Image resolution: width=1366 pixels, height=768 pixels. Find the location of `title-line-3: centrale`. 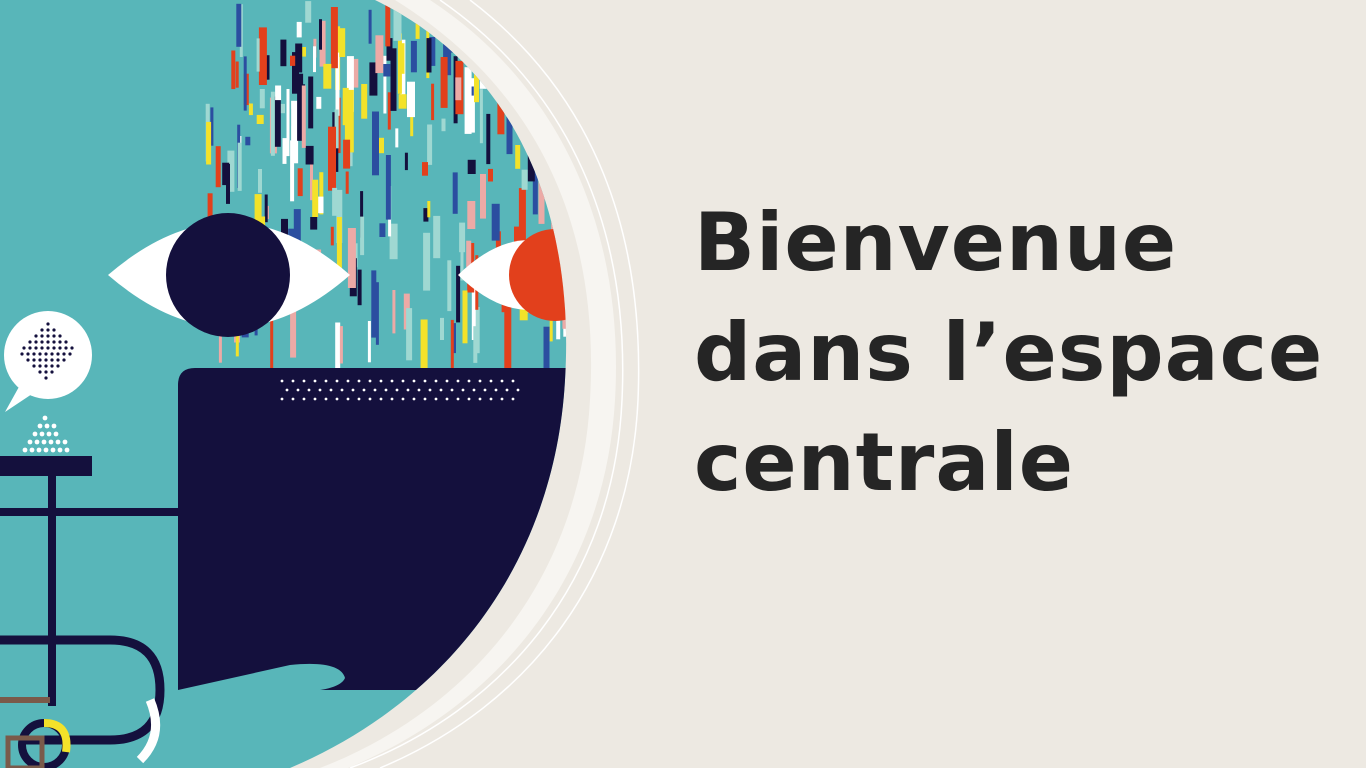

title-line-3: centrale is located at coordinates (884, 462).